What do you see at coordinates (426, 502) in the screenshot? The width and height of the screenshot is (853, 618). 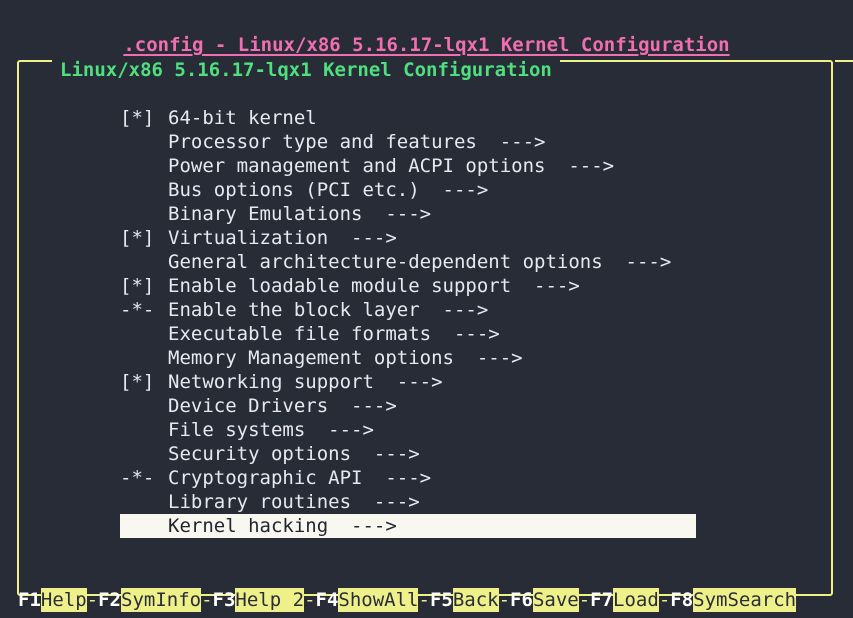 I see `menu-item: Library routines --->` at bounding box center [426, 502].